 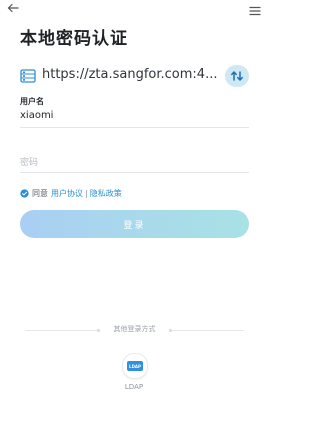 I want to click on menu-button, so click(x=255, y=9).